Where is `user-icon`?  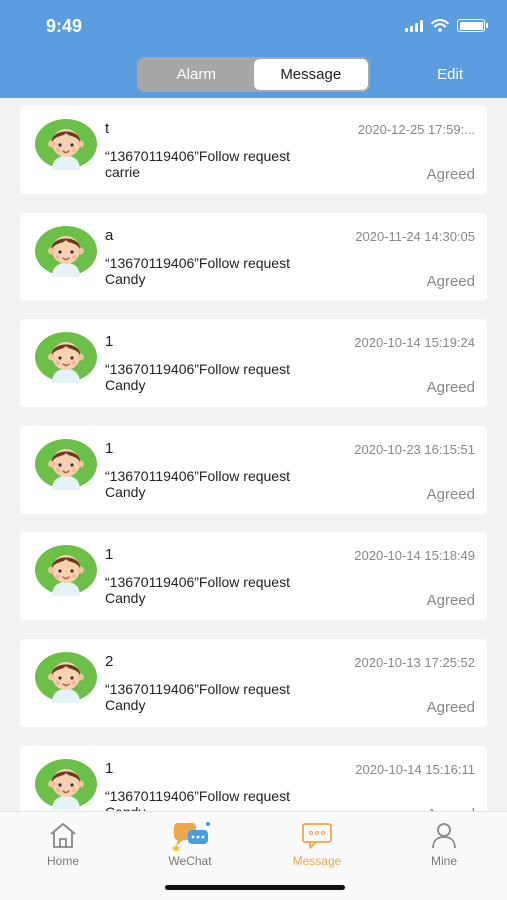
user-icon is located at coordinates (444, 836).